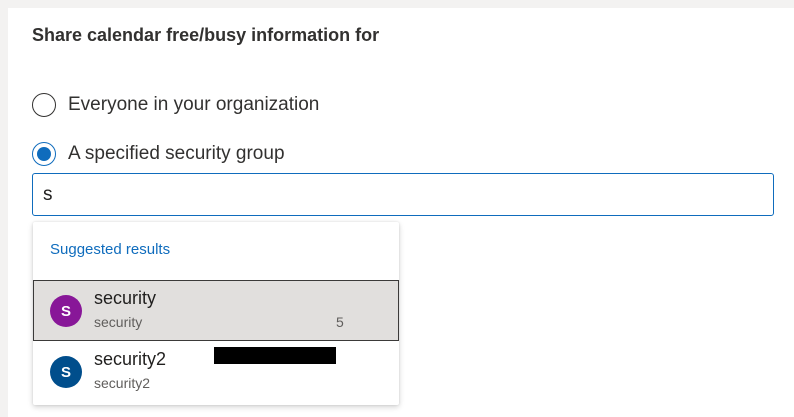 Image resolution: width=794 pixels, height=417 pixels. Describe the element at coordinates (122, 383) in the screenshot. I see `suggestion-sub: security2` at that location.